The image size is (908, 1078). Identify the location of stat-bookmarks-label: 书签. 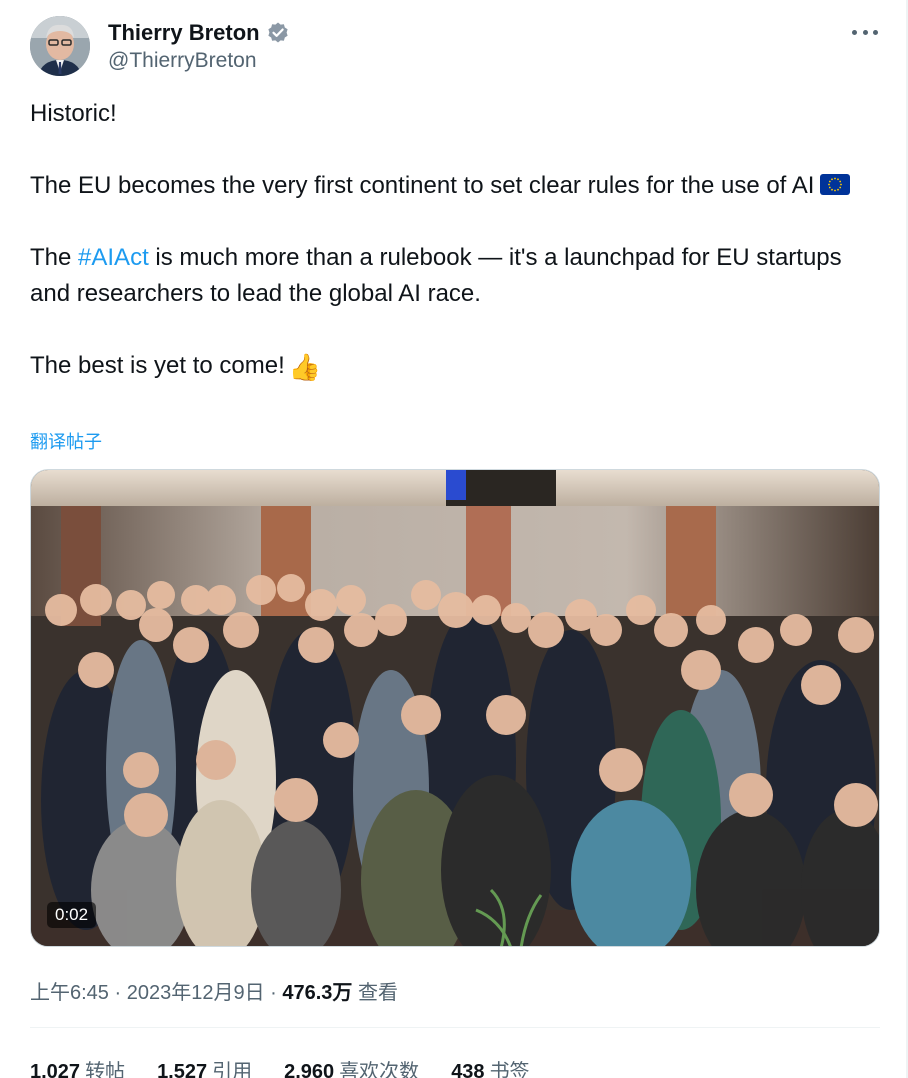
(509, 1069).